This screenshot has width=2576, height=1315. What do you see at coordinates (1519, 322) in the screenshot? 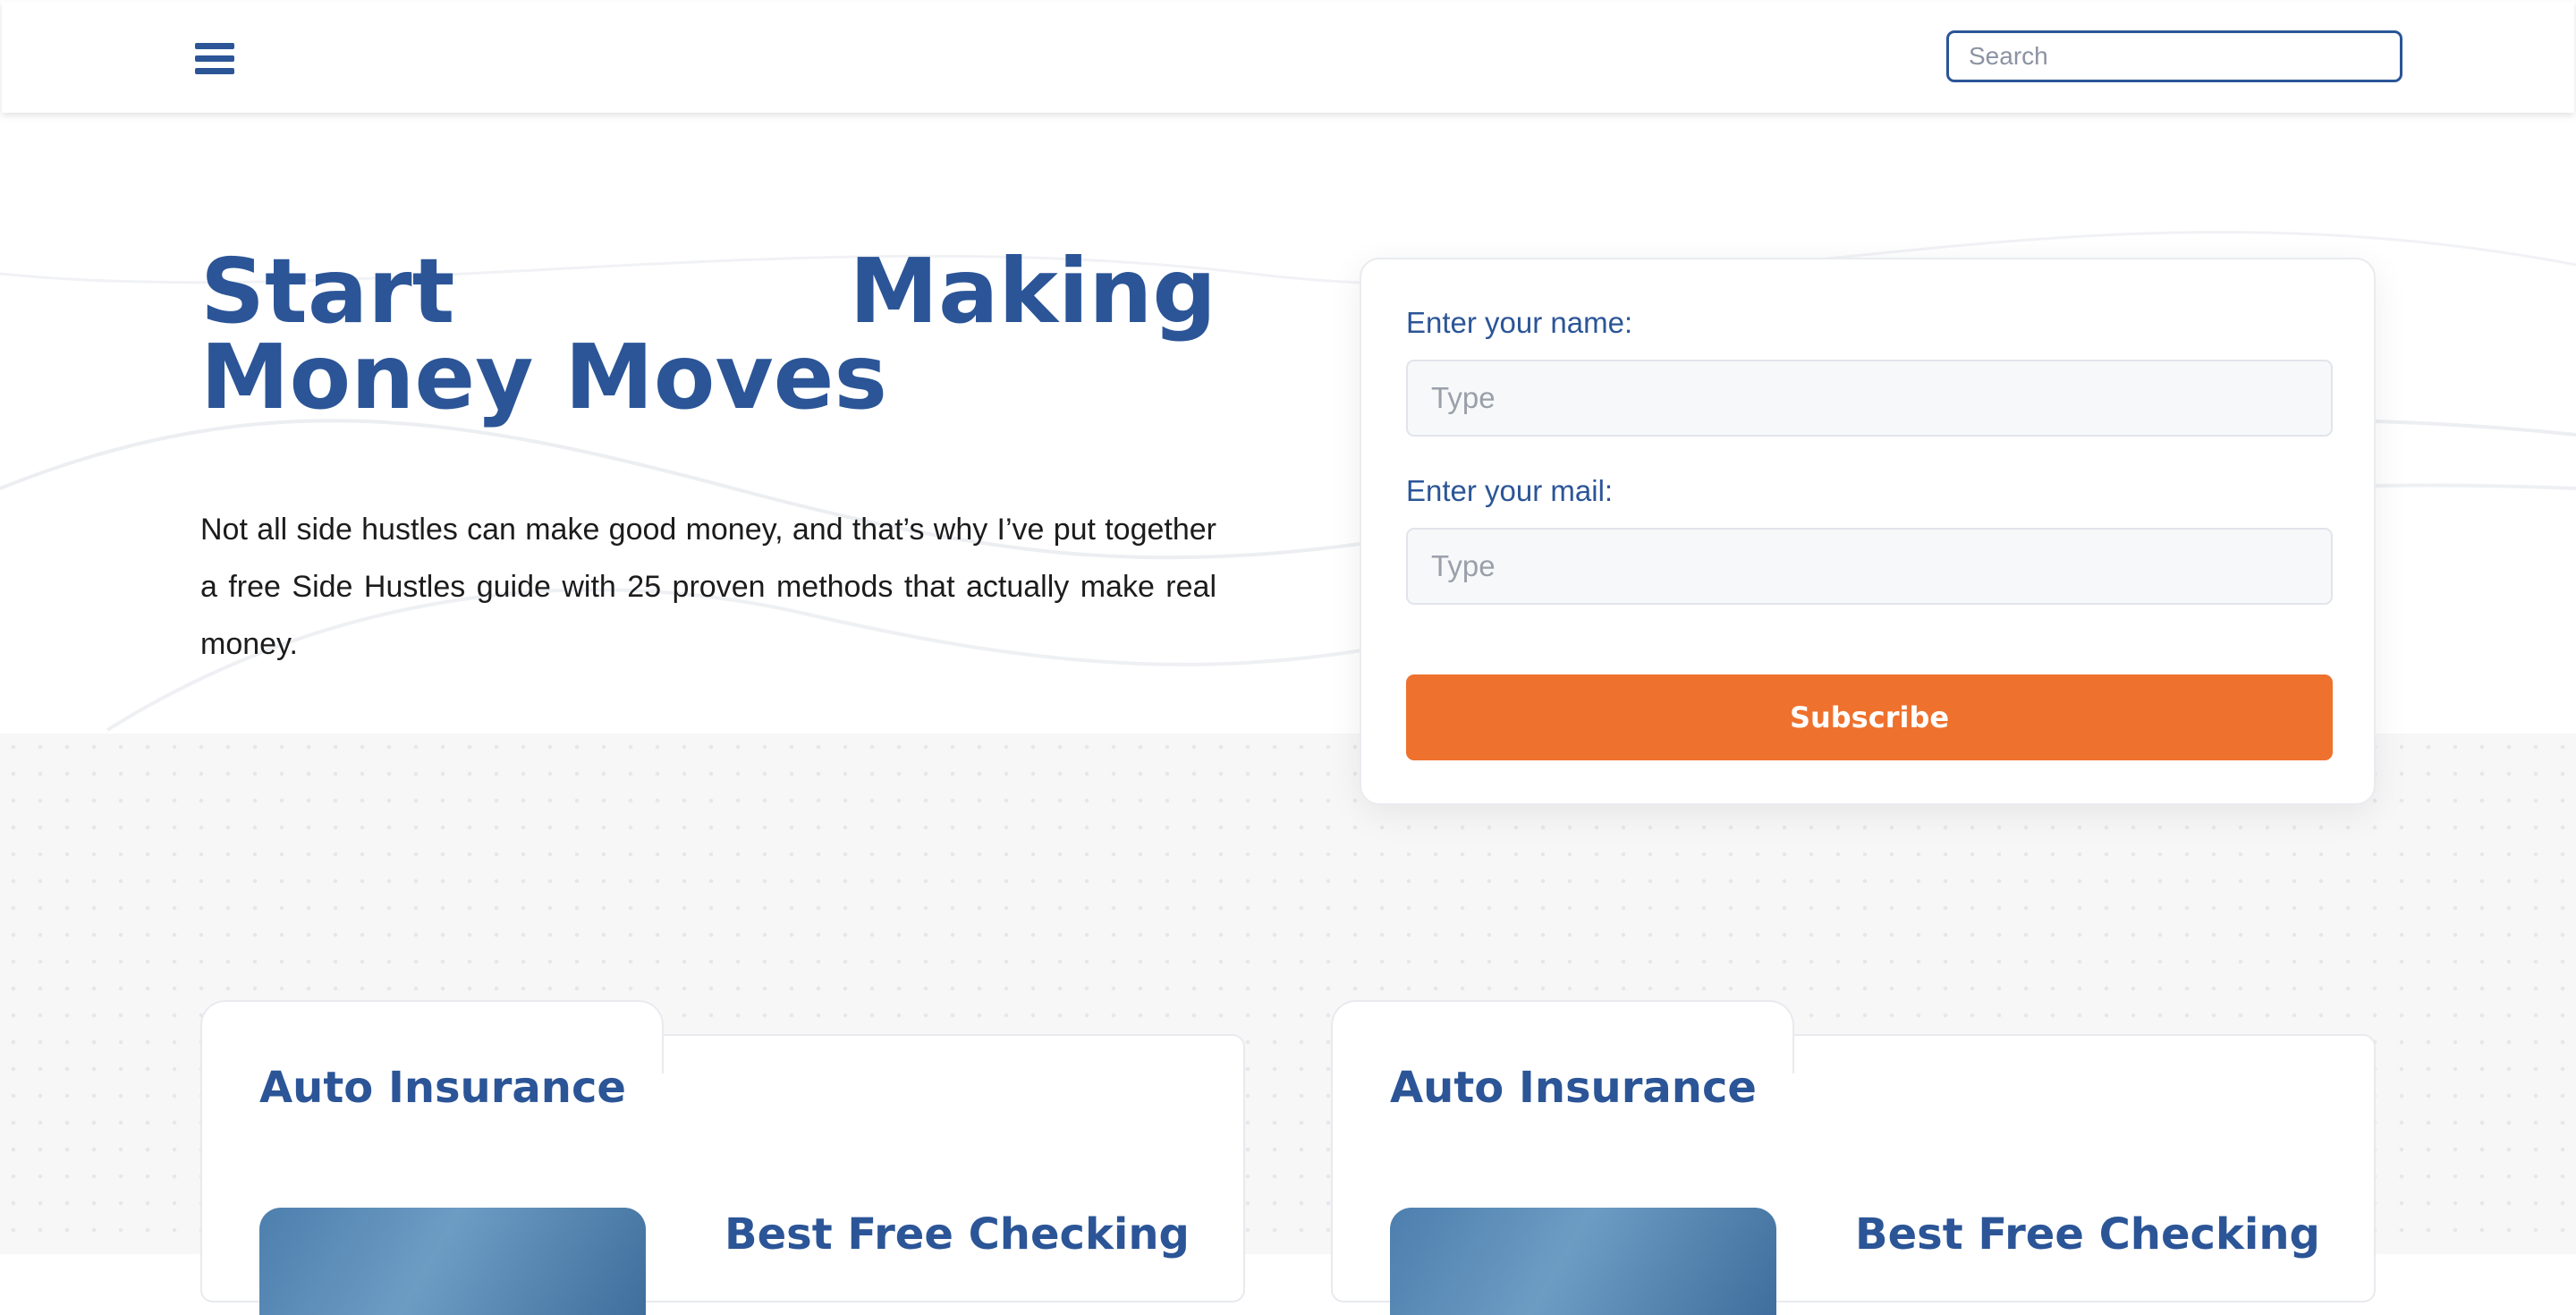
I see `name-field-label: Enter your name:` at bounding box center [1519, 322].